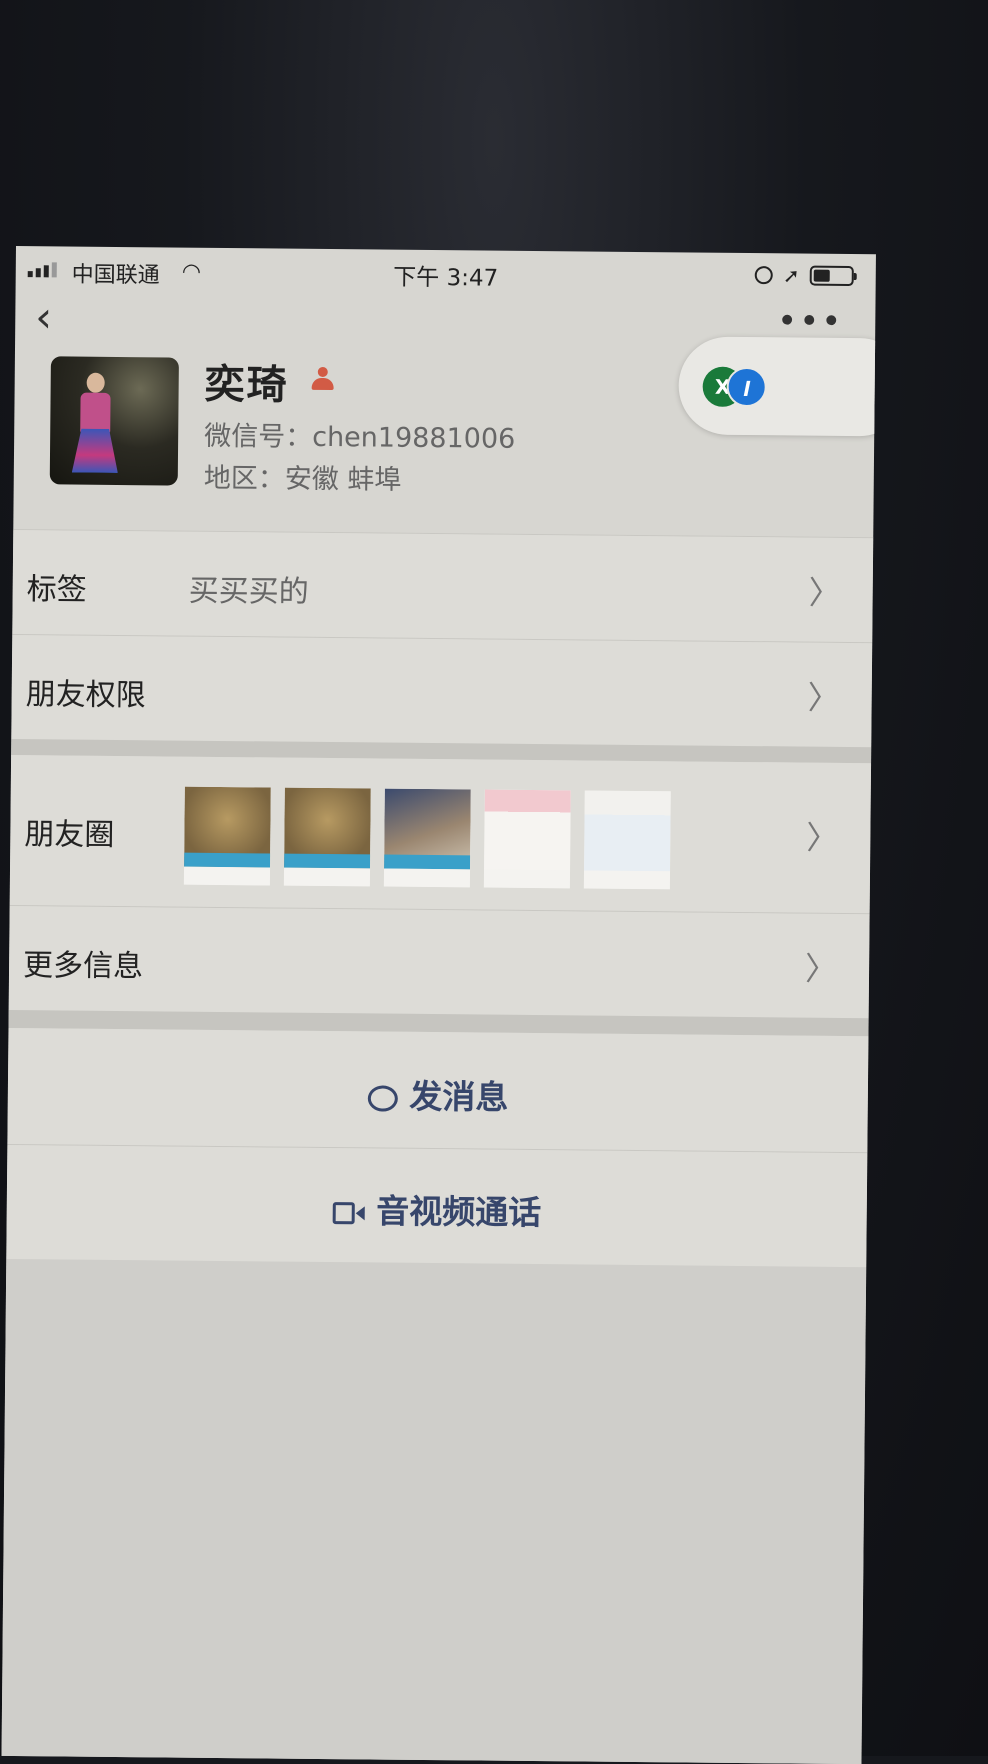 The height and width of the screenshot is (1764, 988). Describe the element at coordinates (442, 691) in the screenshot. I see `friend-permissions-row: 朋友权限 〉` at that location.